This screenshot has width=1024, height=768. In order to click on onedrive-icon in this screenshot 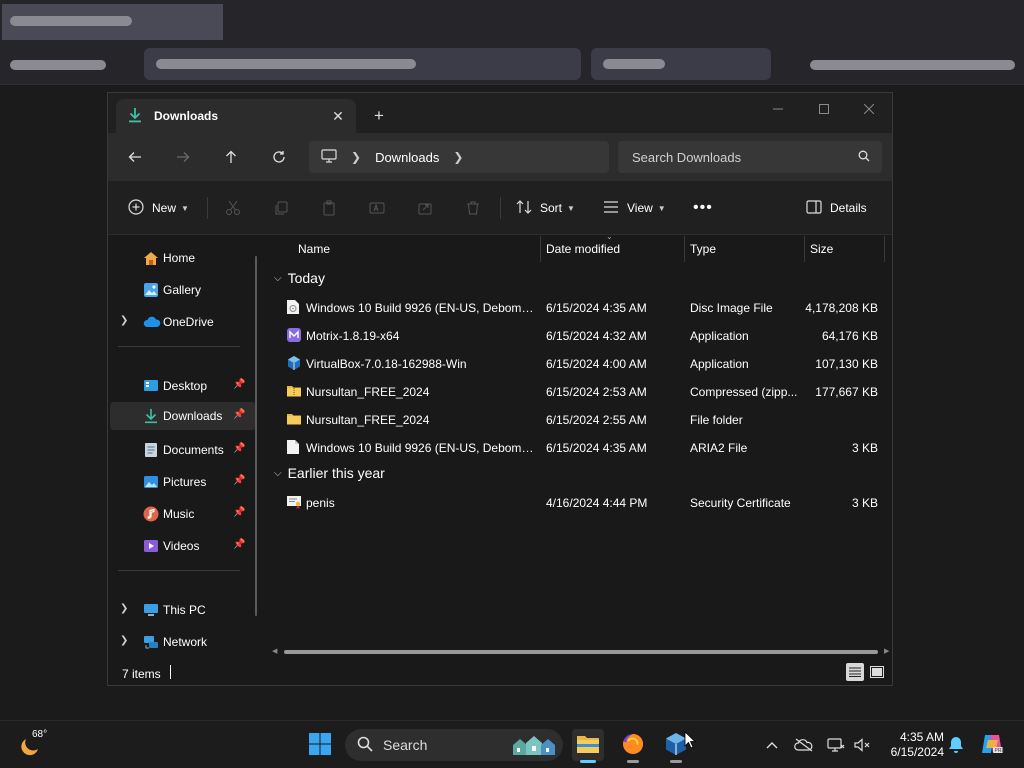, I will do `click(152, 322)`.